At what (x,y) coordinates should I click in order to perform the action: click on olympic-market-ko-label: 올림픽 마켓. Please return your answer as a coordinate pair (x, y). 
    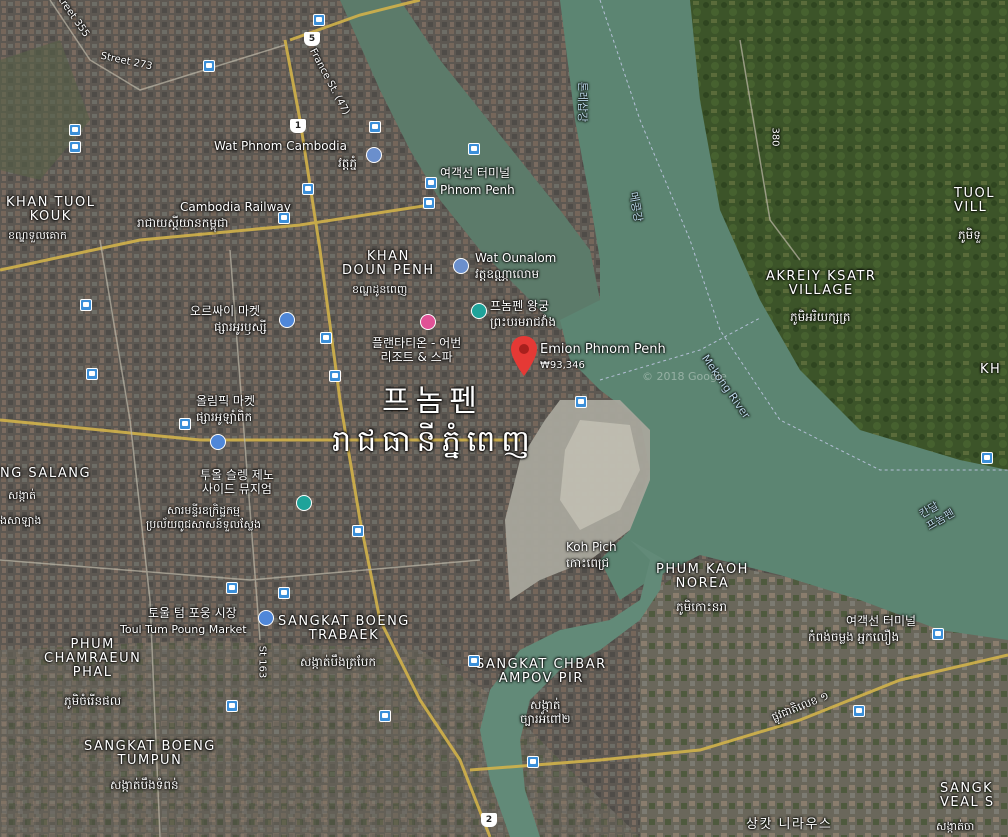
    Looking at the image, I should click on (225, 401).